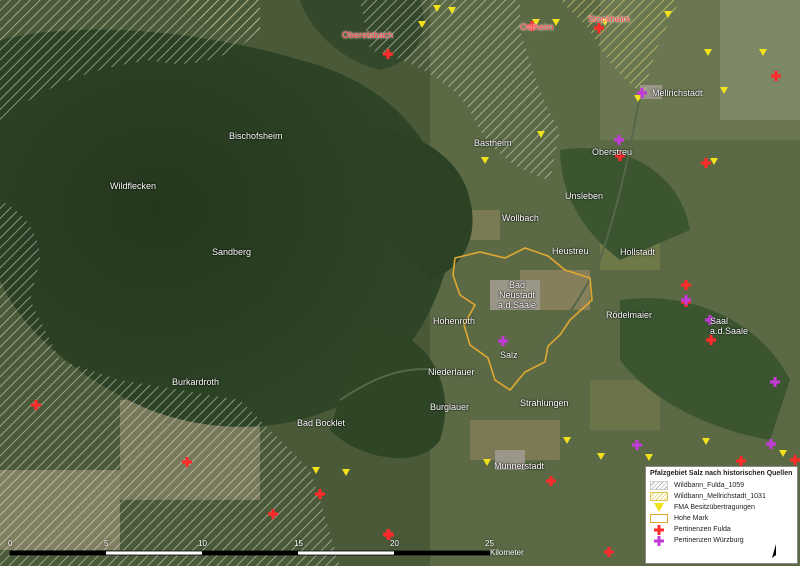  What do you see at coordinates (629, 315) in the screenshot?
I see `place-label-roedelmaier: Rödelmaier` at bounding box center [629, 315].